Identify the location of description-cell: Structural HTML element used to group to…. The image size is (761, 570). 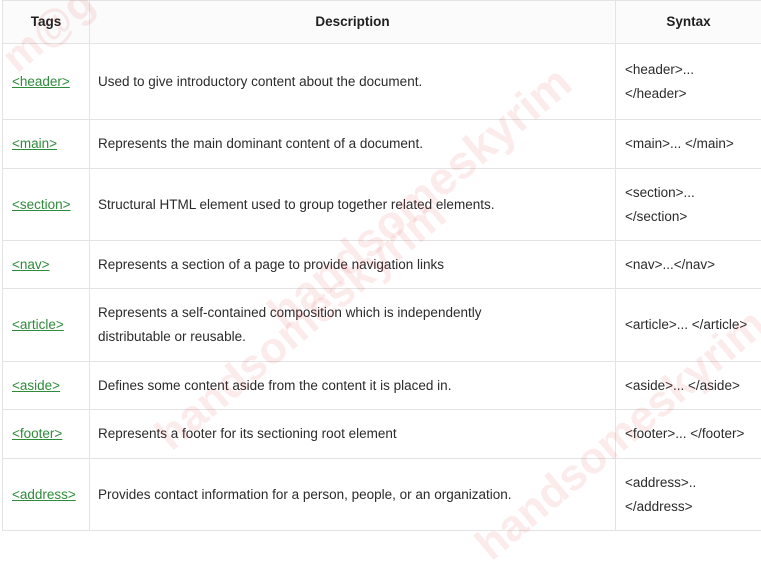
(353, 205).